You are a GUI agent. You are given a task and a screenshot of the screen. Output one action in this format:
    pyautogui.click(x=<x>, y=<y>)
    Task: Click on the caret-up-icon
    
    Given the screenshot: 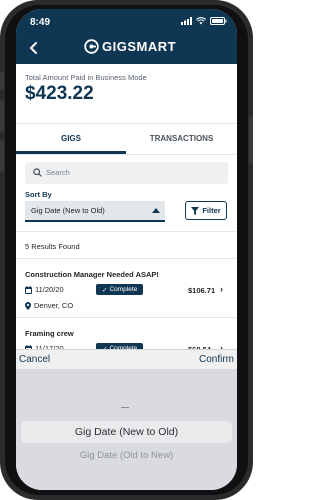 What is the action you would take?
    pyautogui.click(x=156, y=210)
    